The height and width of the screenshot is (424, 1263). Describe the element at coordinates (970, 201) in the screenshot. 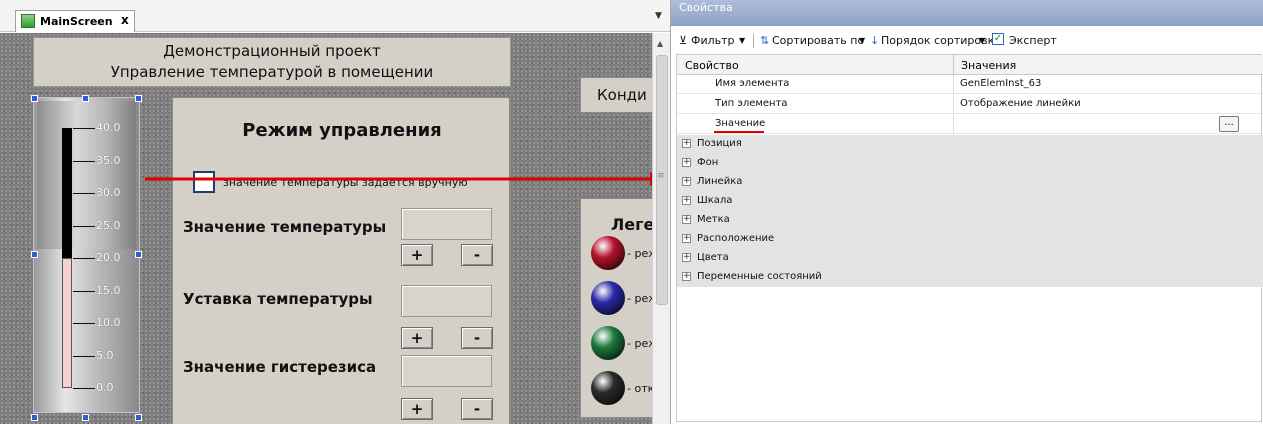

I see `property-group-row: + Шкала` at that location.